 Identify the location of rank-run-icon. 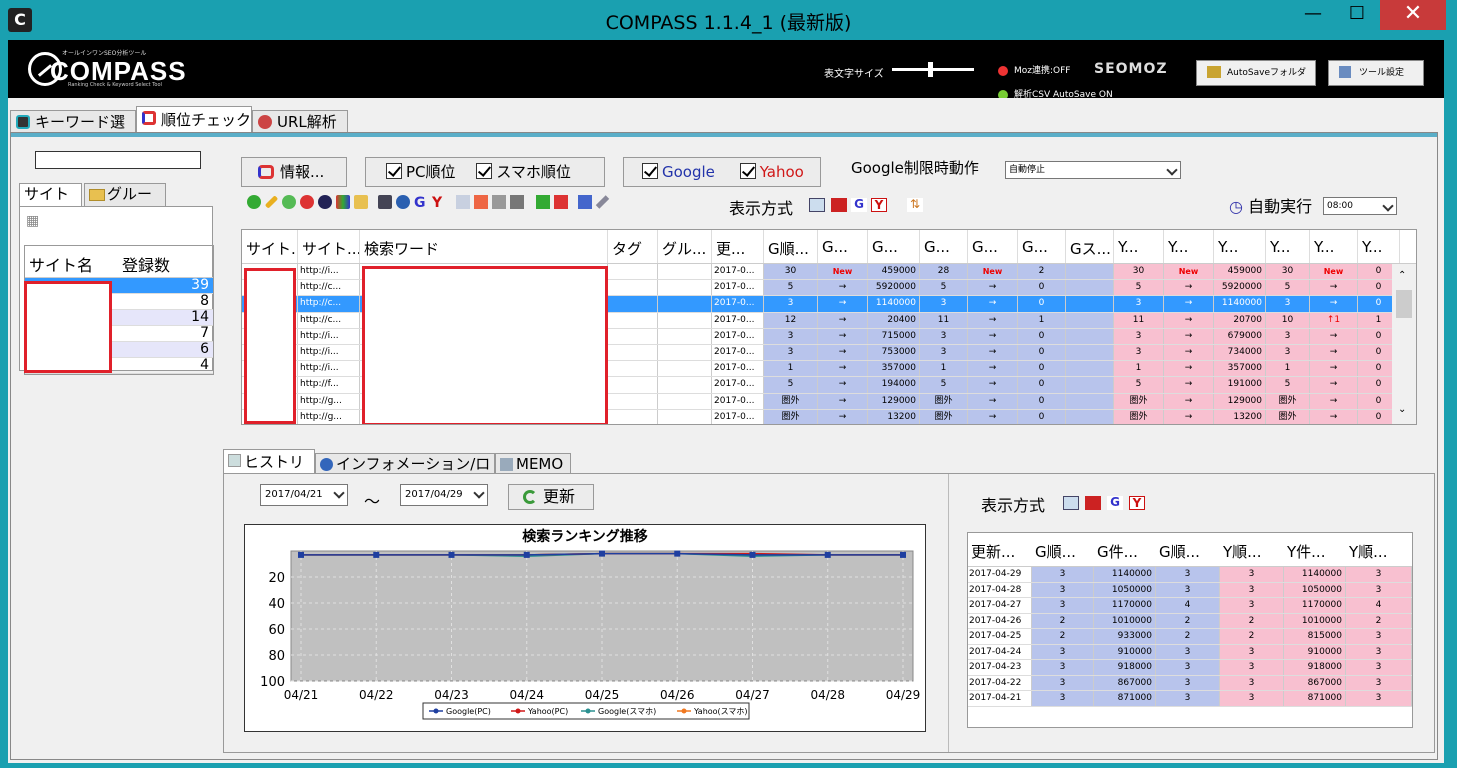
(325, 202).